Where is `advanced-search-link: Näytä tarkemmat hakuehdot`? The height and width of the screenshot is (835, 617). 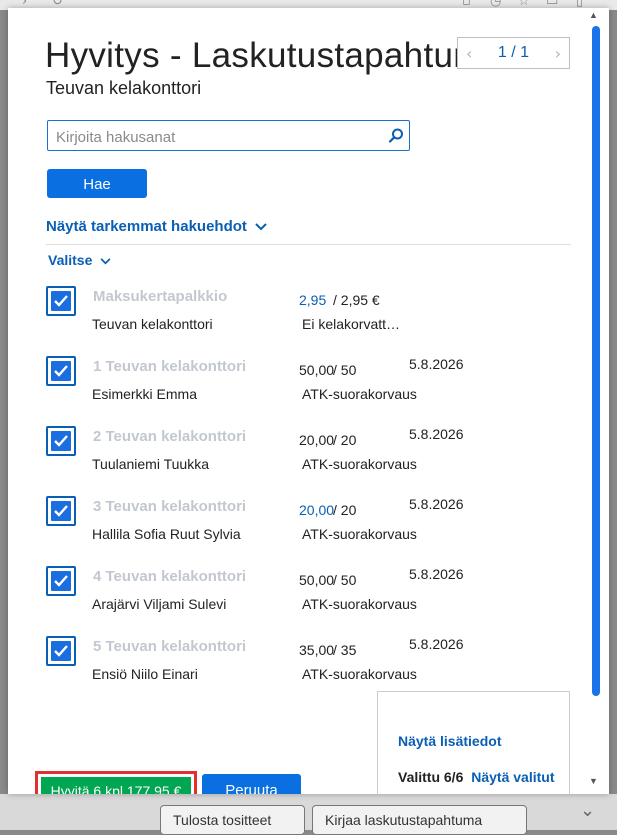 advanced-search-link: Näytä tarkemmat hakuehdot is located at coordinates (156, 226).